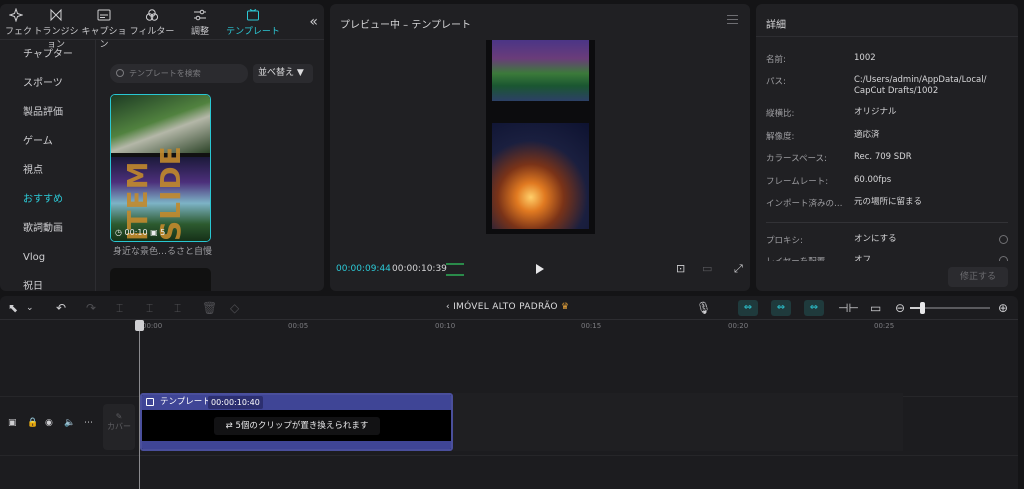  I want to click on ruler-label: 00:25, so click(884, 326).